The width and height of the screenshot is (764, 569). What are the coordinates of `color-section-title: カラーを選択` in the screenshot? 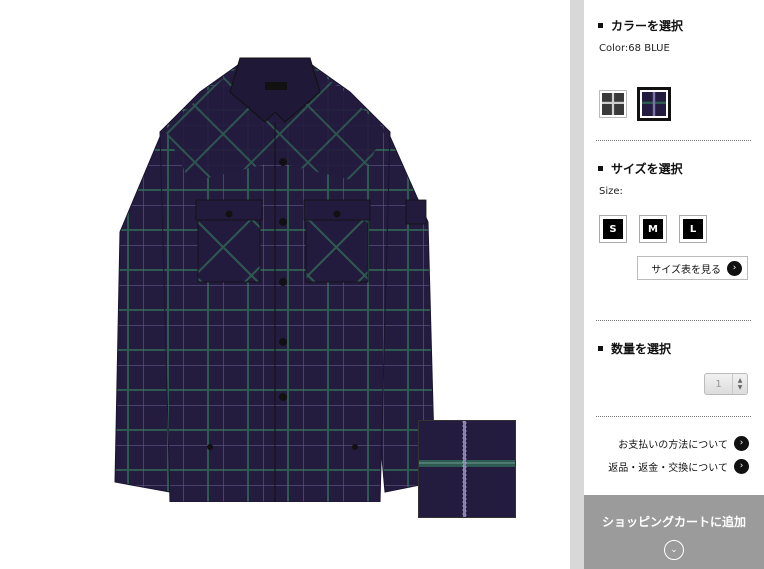 It's located at (640, 25).